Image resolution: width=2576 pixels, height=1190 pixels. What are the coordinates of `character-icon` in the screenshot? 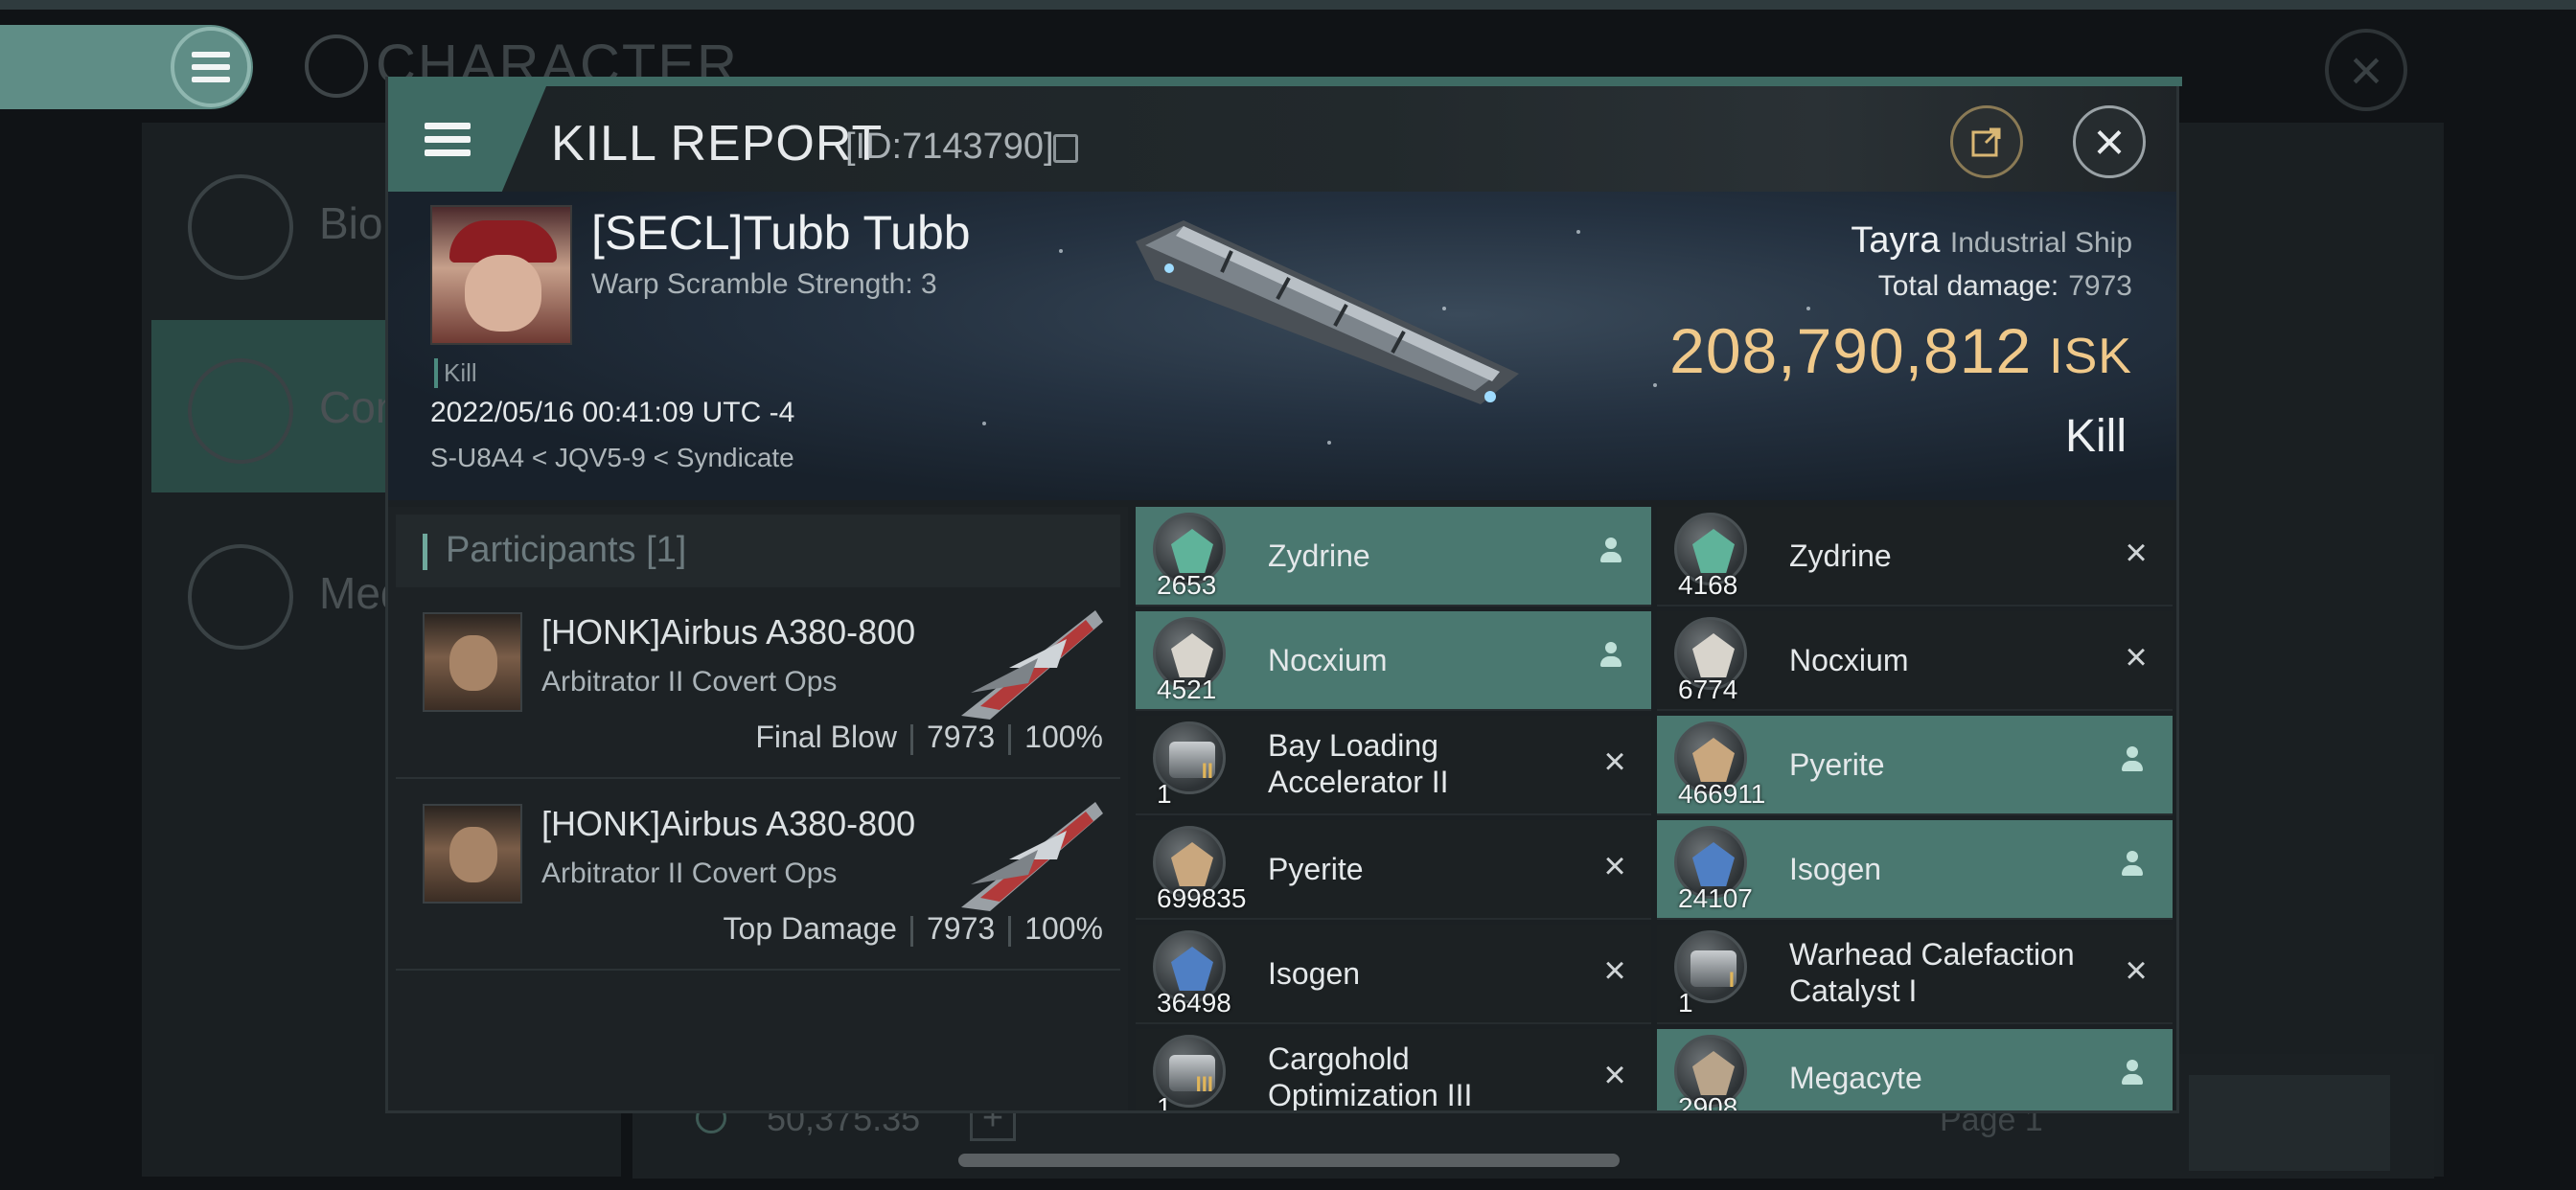 It's located at (336, 66).